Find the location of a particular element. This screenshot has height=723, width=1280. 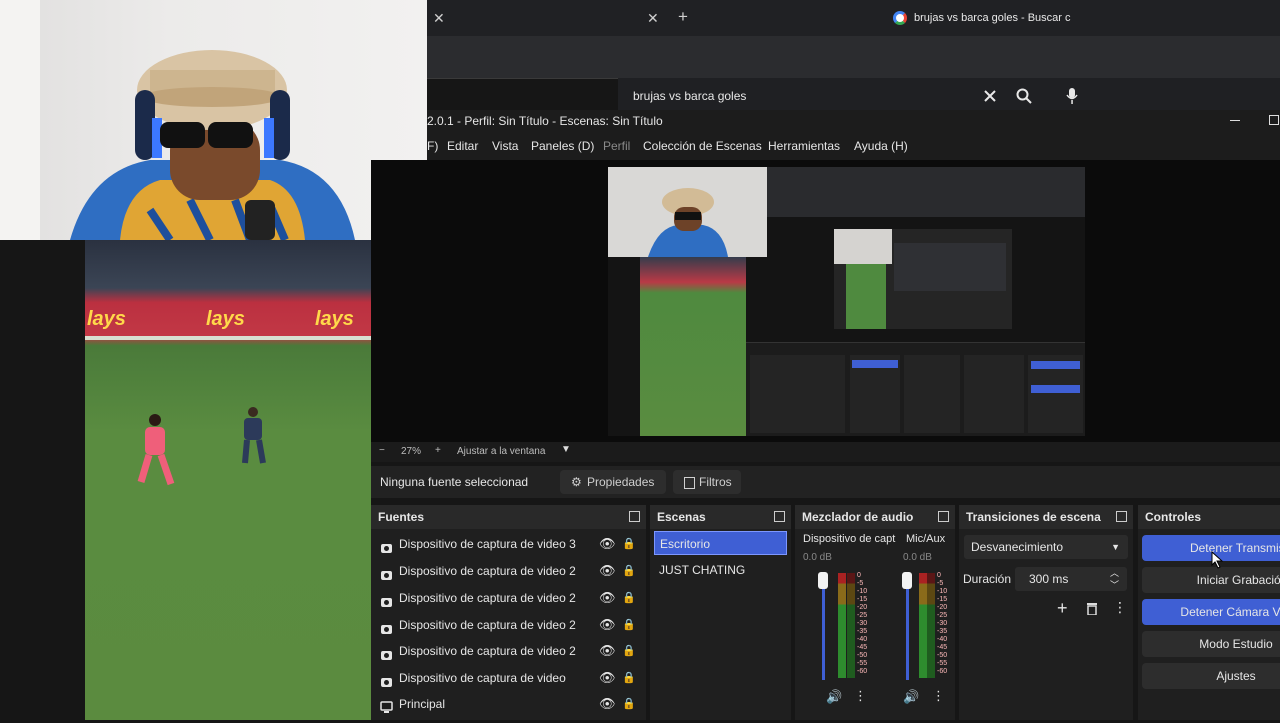

source-item: Dispositivo de captura de video 3 👁 🔒 is located at coordinates (506, 544).